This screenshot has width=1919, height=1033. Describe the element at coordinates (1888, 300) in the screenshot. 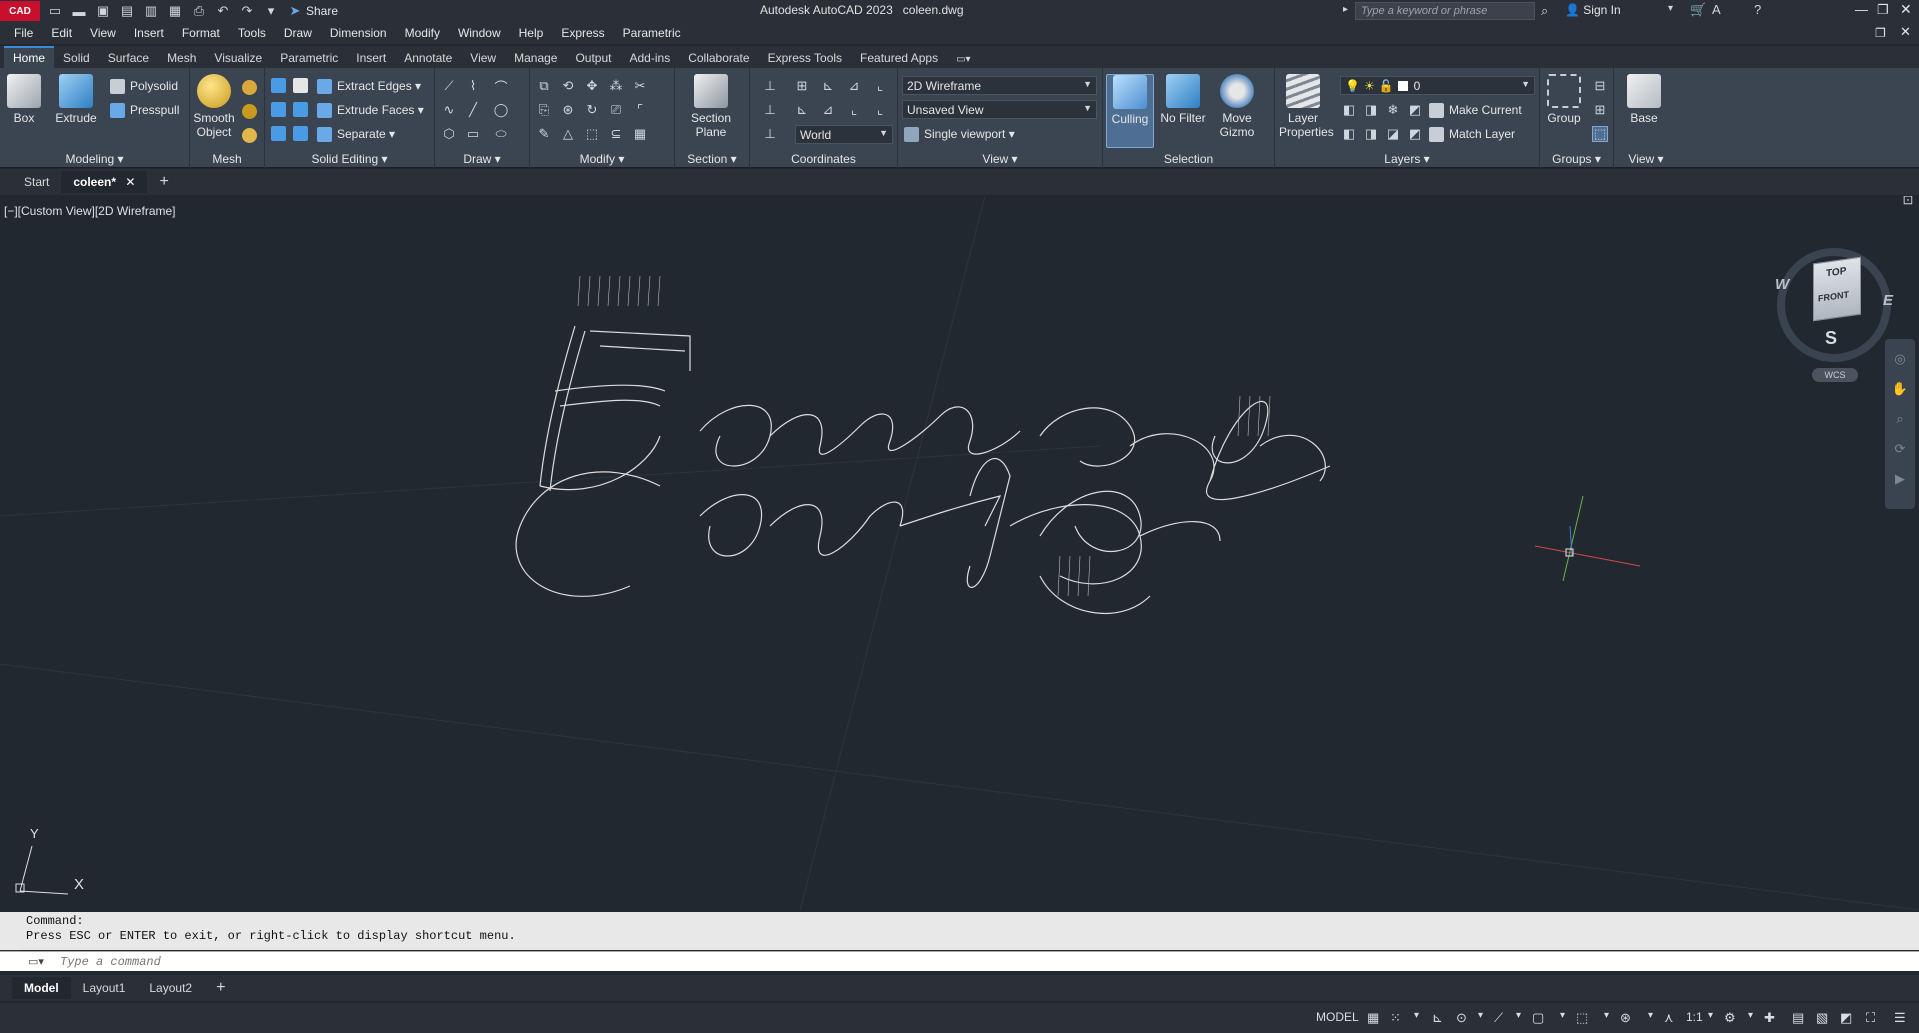

I see `compass-east: E` at that location.